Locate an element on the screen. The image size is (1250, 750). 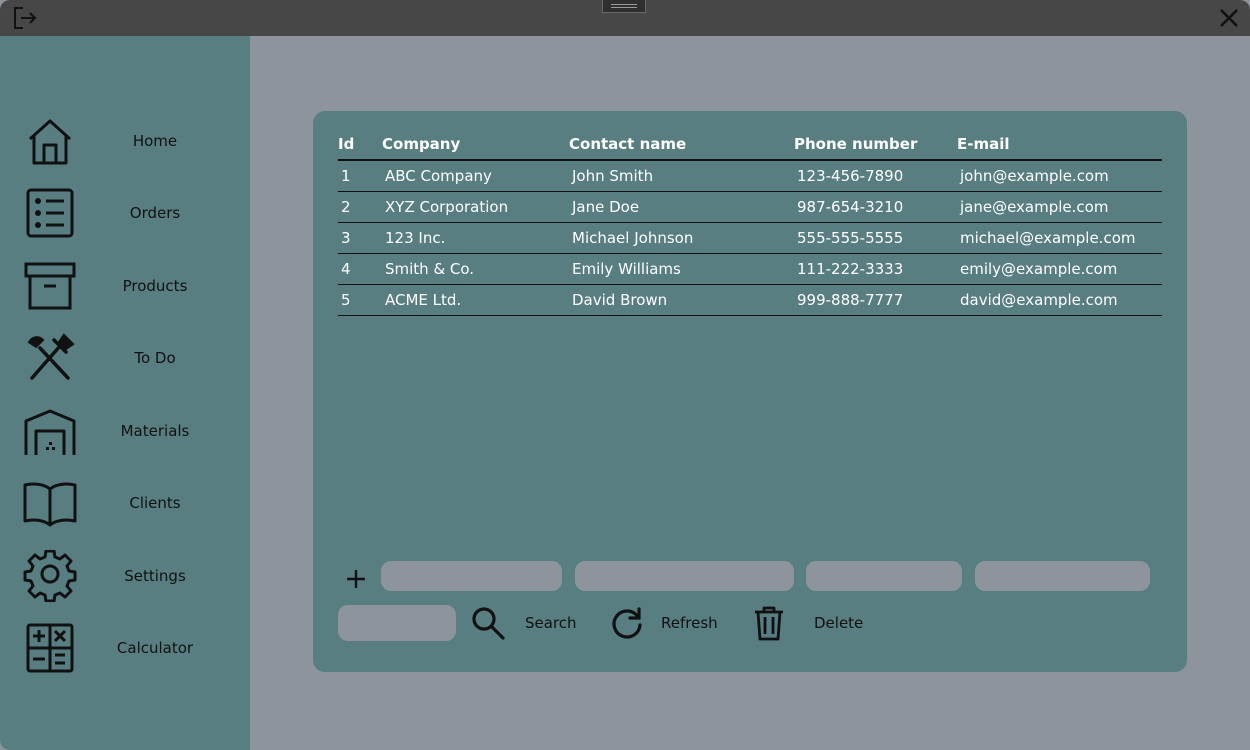
contact-name-input is located at coordinates (684, 576).